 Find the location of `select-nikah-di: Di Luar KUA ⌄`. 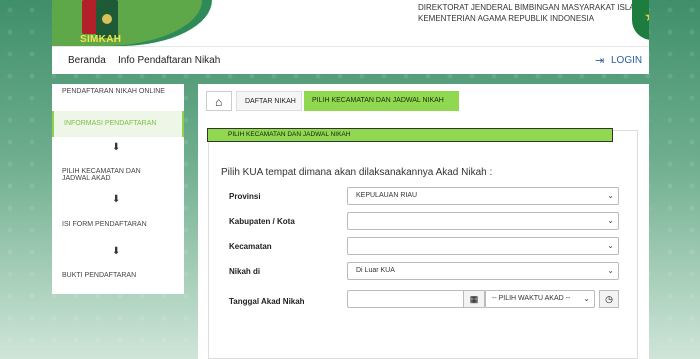

select-nikah-di: Di Luar KUA ⌄ is located at coordinates (483, 271).